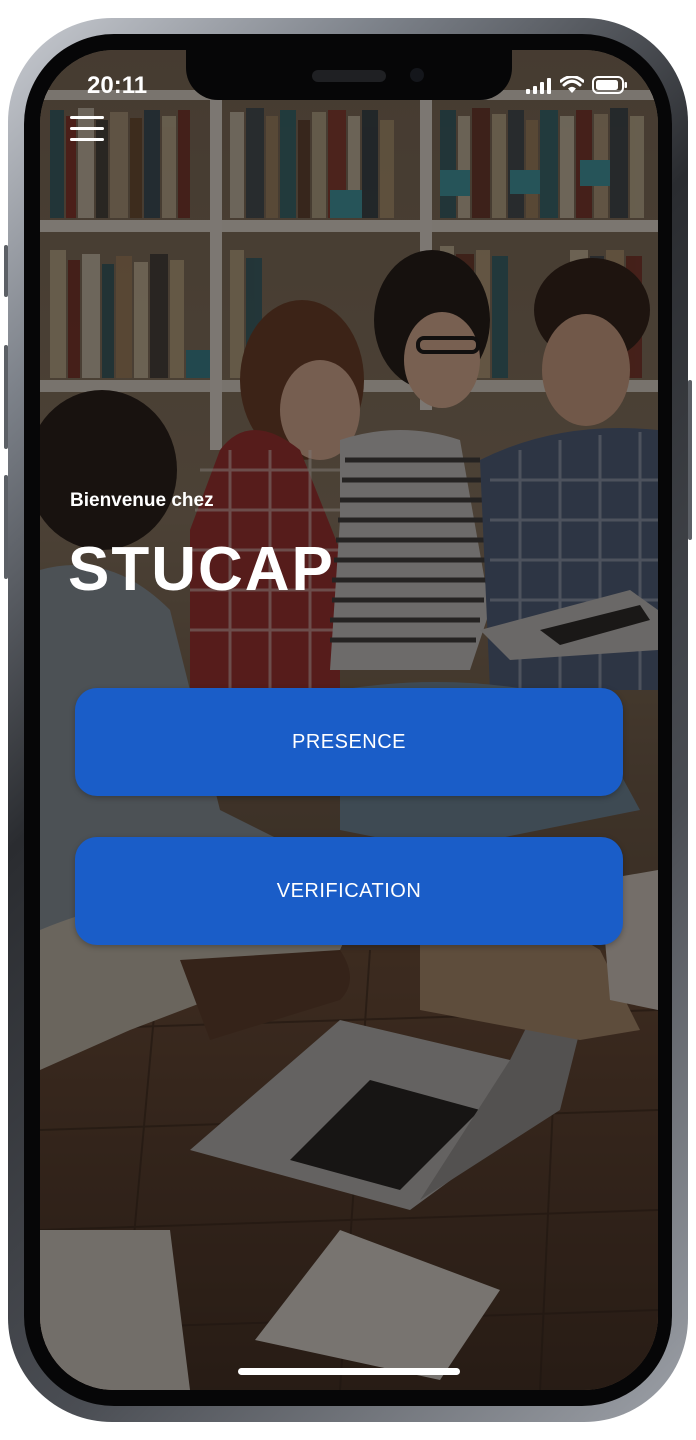 This screenshot has width=696, height=1440. Describe the element at coordinates (417, 75) in the screenshot. I see `front-camera` at that location.